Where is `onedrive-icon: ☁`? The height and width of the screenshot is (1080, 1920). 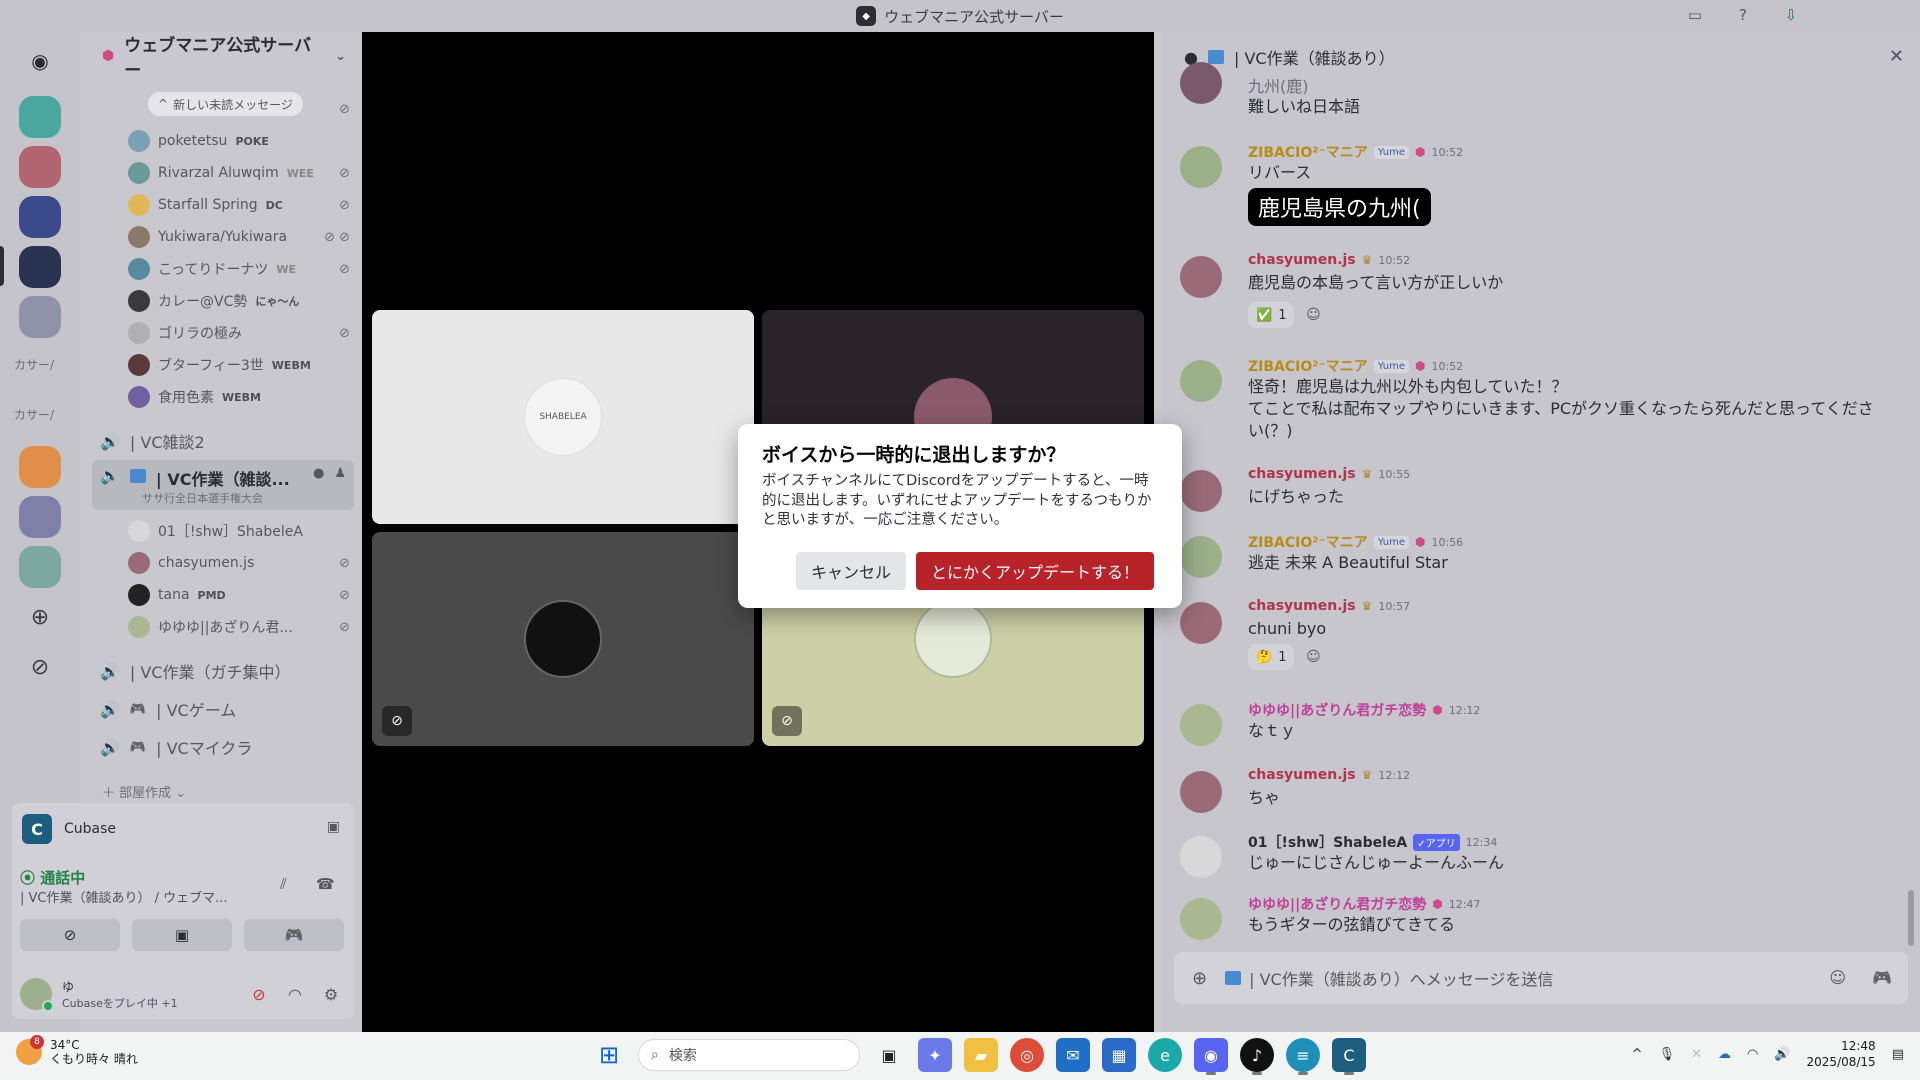
onedrive-icon: ☁ is located at coordinates (1724, 1054).